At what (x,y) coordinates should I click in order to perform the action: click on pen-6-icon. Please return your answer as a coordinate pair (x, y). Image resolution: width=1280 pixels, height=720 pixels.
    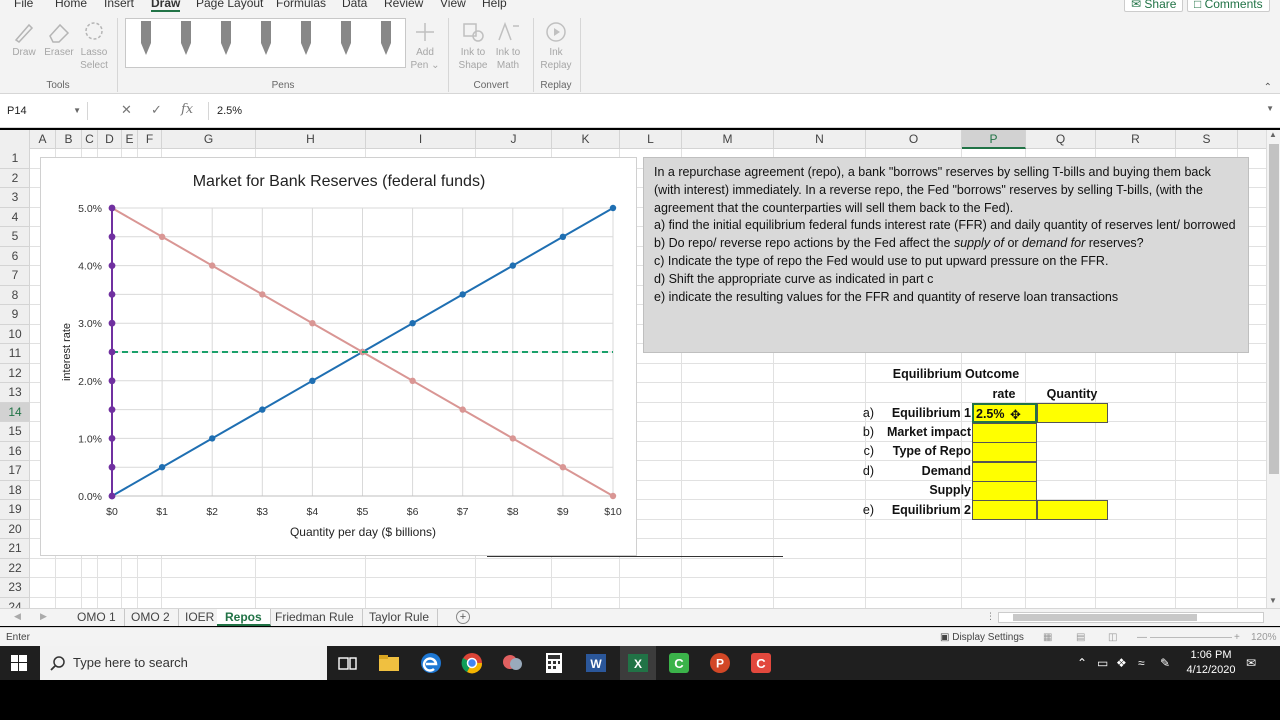
    Looking at the image, I should click on (346, 39).